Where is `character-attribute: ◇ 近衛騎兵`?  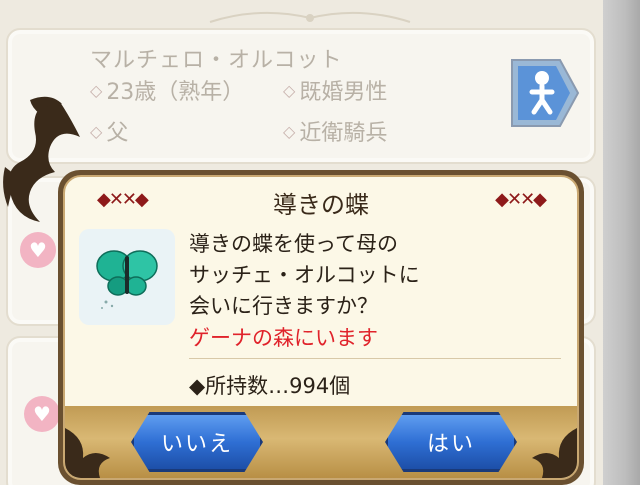 character-attribute: ◇ 近衛騎兵 is located at coordinates (335, 131).